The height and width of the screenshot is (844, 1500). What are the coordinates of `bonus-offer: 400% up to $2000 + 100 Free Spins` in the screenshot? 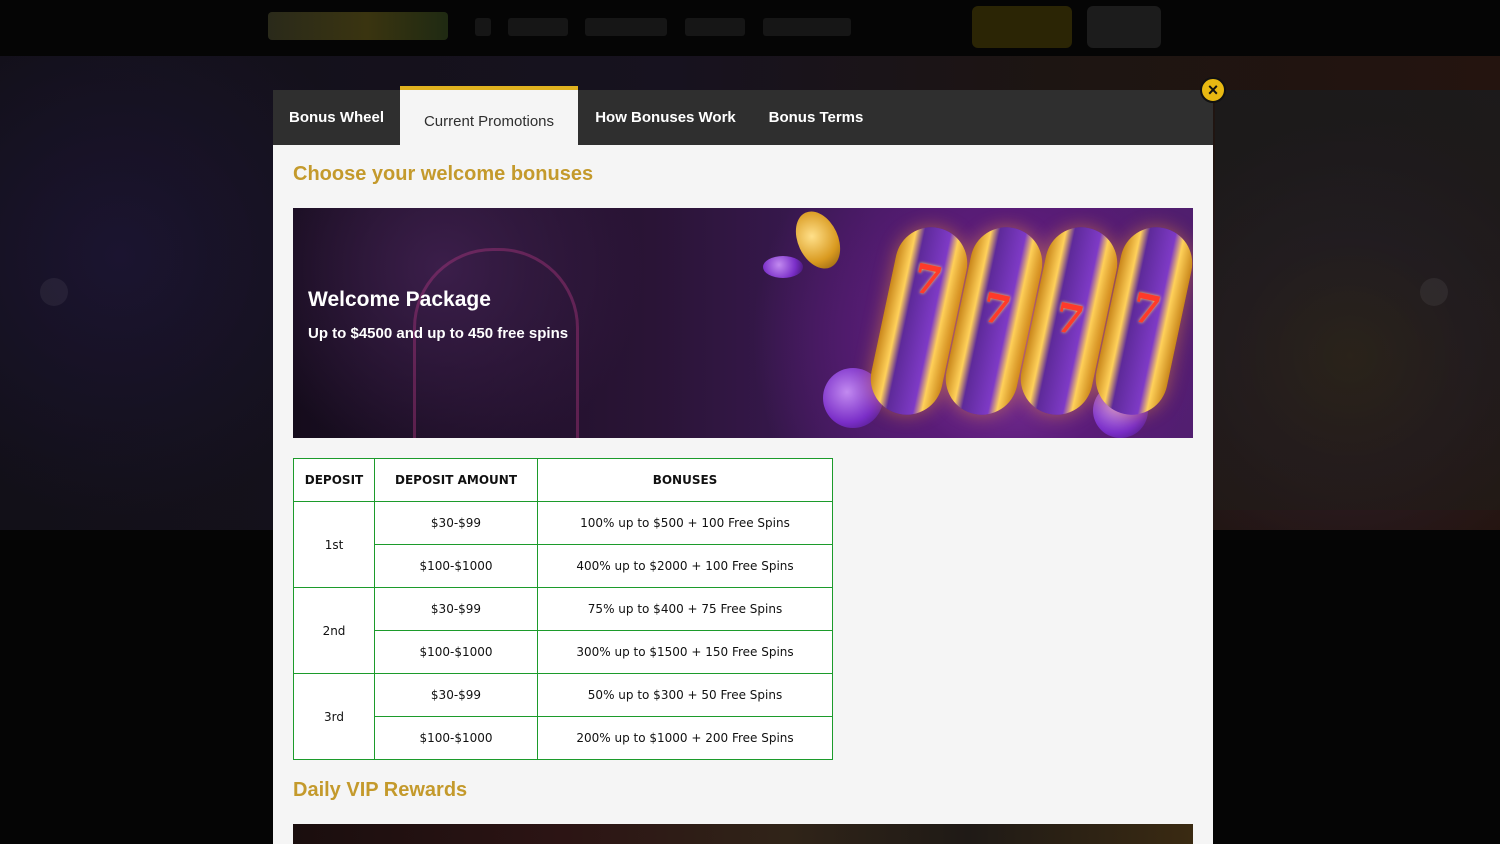 It's located at (685, 566).